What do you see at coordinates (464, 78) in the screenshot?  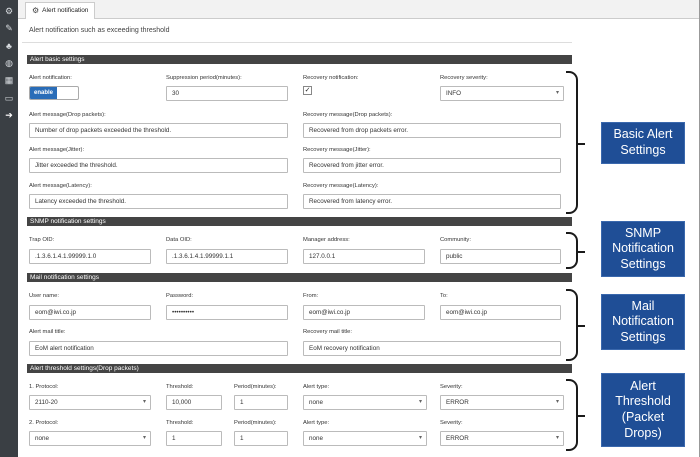 I see `recovery-severity-label: Recovery severity:` at bounding box center [464, 78].